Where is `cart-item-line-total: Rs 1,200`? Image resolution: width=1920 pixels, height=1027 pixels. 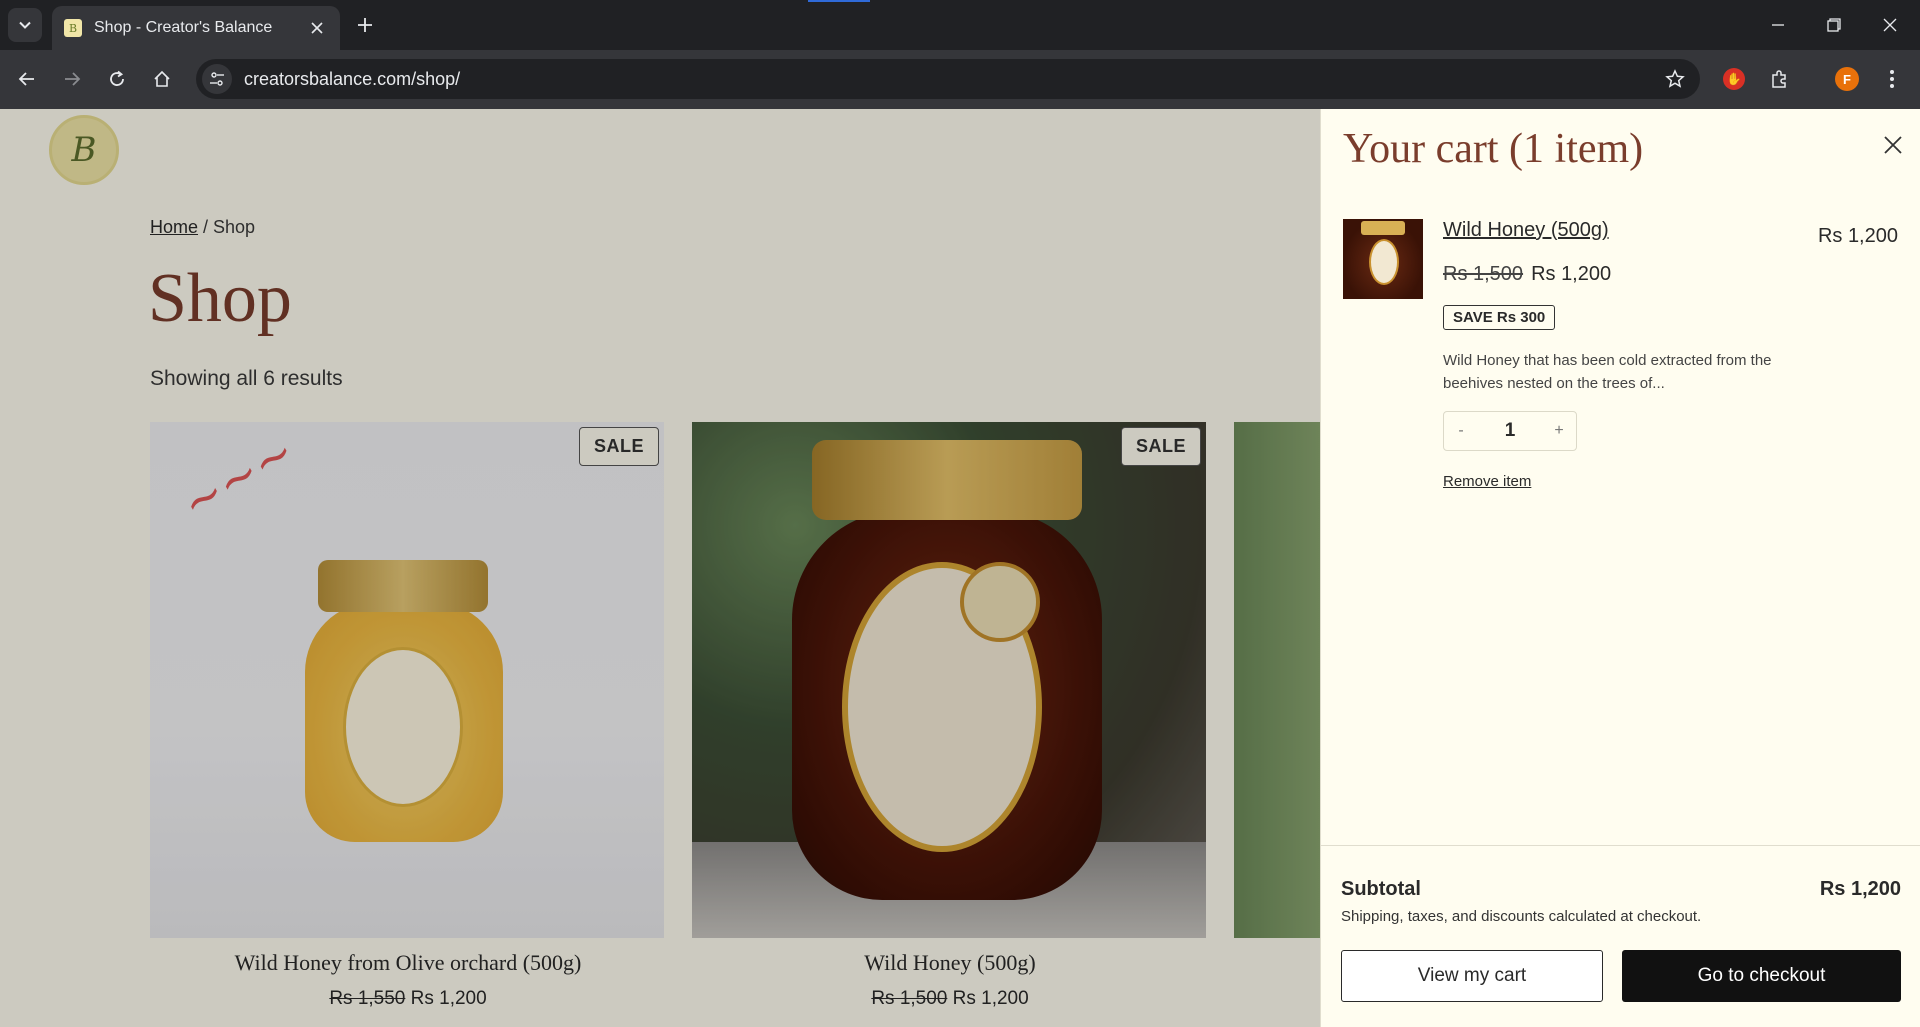 cart-item-line-total: Rs 1,200 is located at coordinates (1857, 236).